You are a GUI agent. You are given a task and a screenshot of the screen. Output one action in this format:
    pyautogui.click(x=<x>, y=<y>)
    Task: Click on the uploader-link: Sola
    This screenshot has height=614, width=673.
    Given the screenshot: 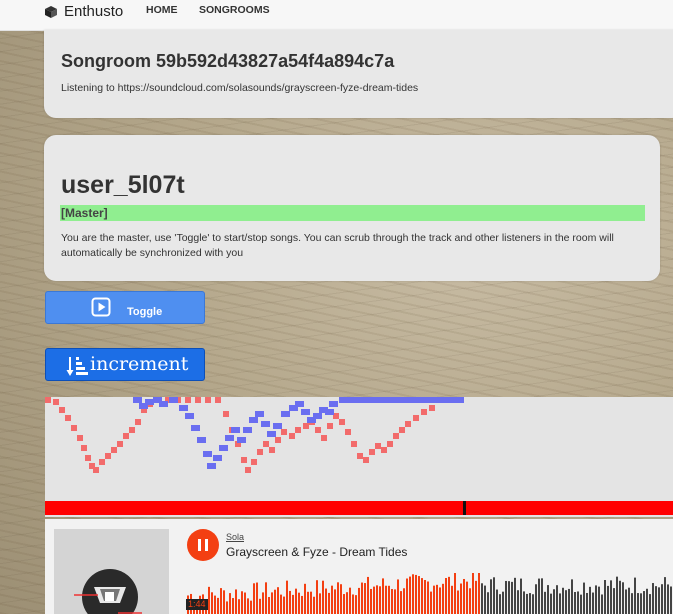 What is the action you would take?
    pyautogui.click(x=235, y=537)
    